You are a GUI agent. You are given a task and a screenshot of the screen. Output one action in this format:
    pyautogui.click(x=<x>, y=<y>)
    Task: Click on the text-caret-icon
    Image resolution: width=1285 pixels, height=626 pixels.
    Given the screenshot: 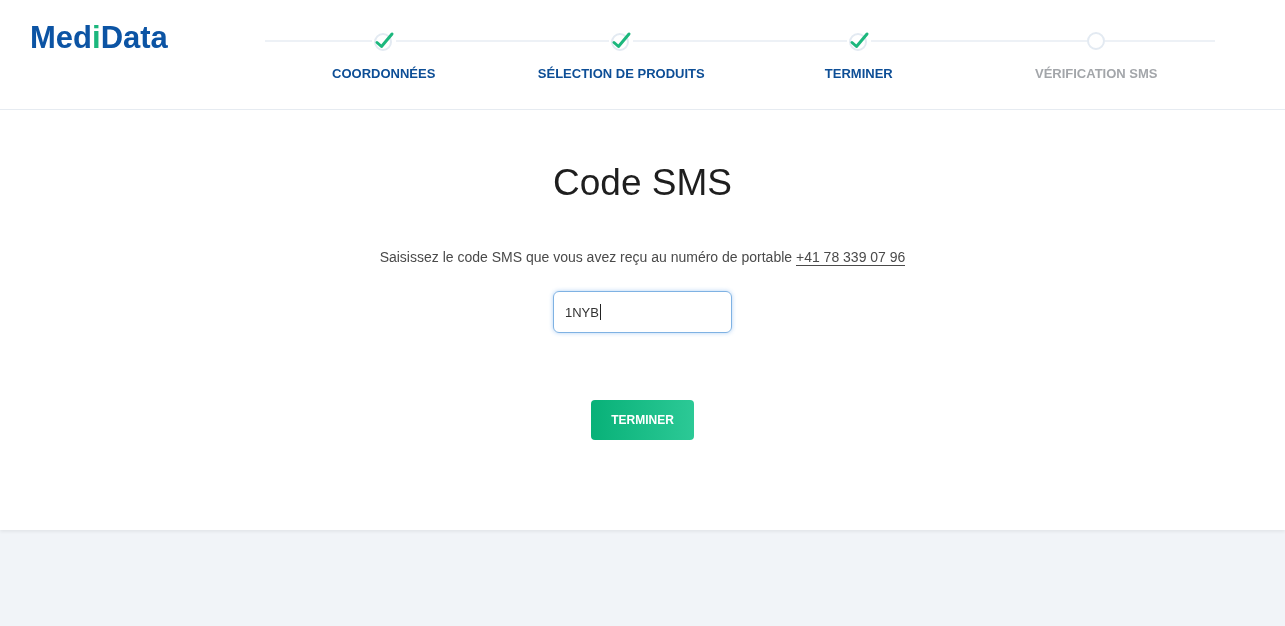 What is the action you would take?
    pyautogui.click(x=600, y=312)
    